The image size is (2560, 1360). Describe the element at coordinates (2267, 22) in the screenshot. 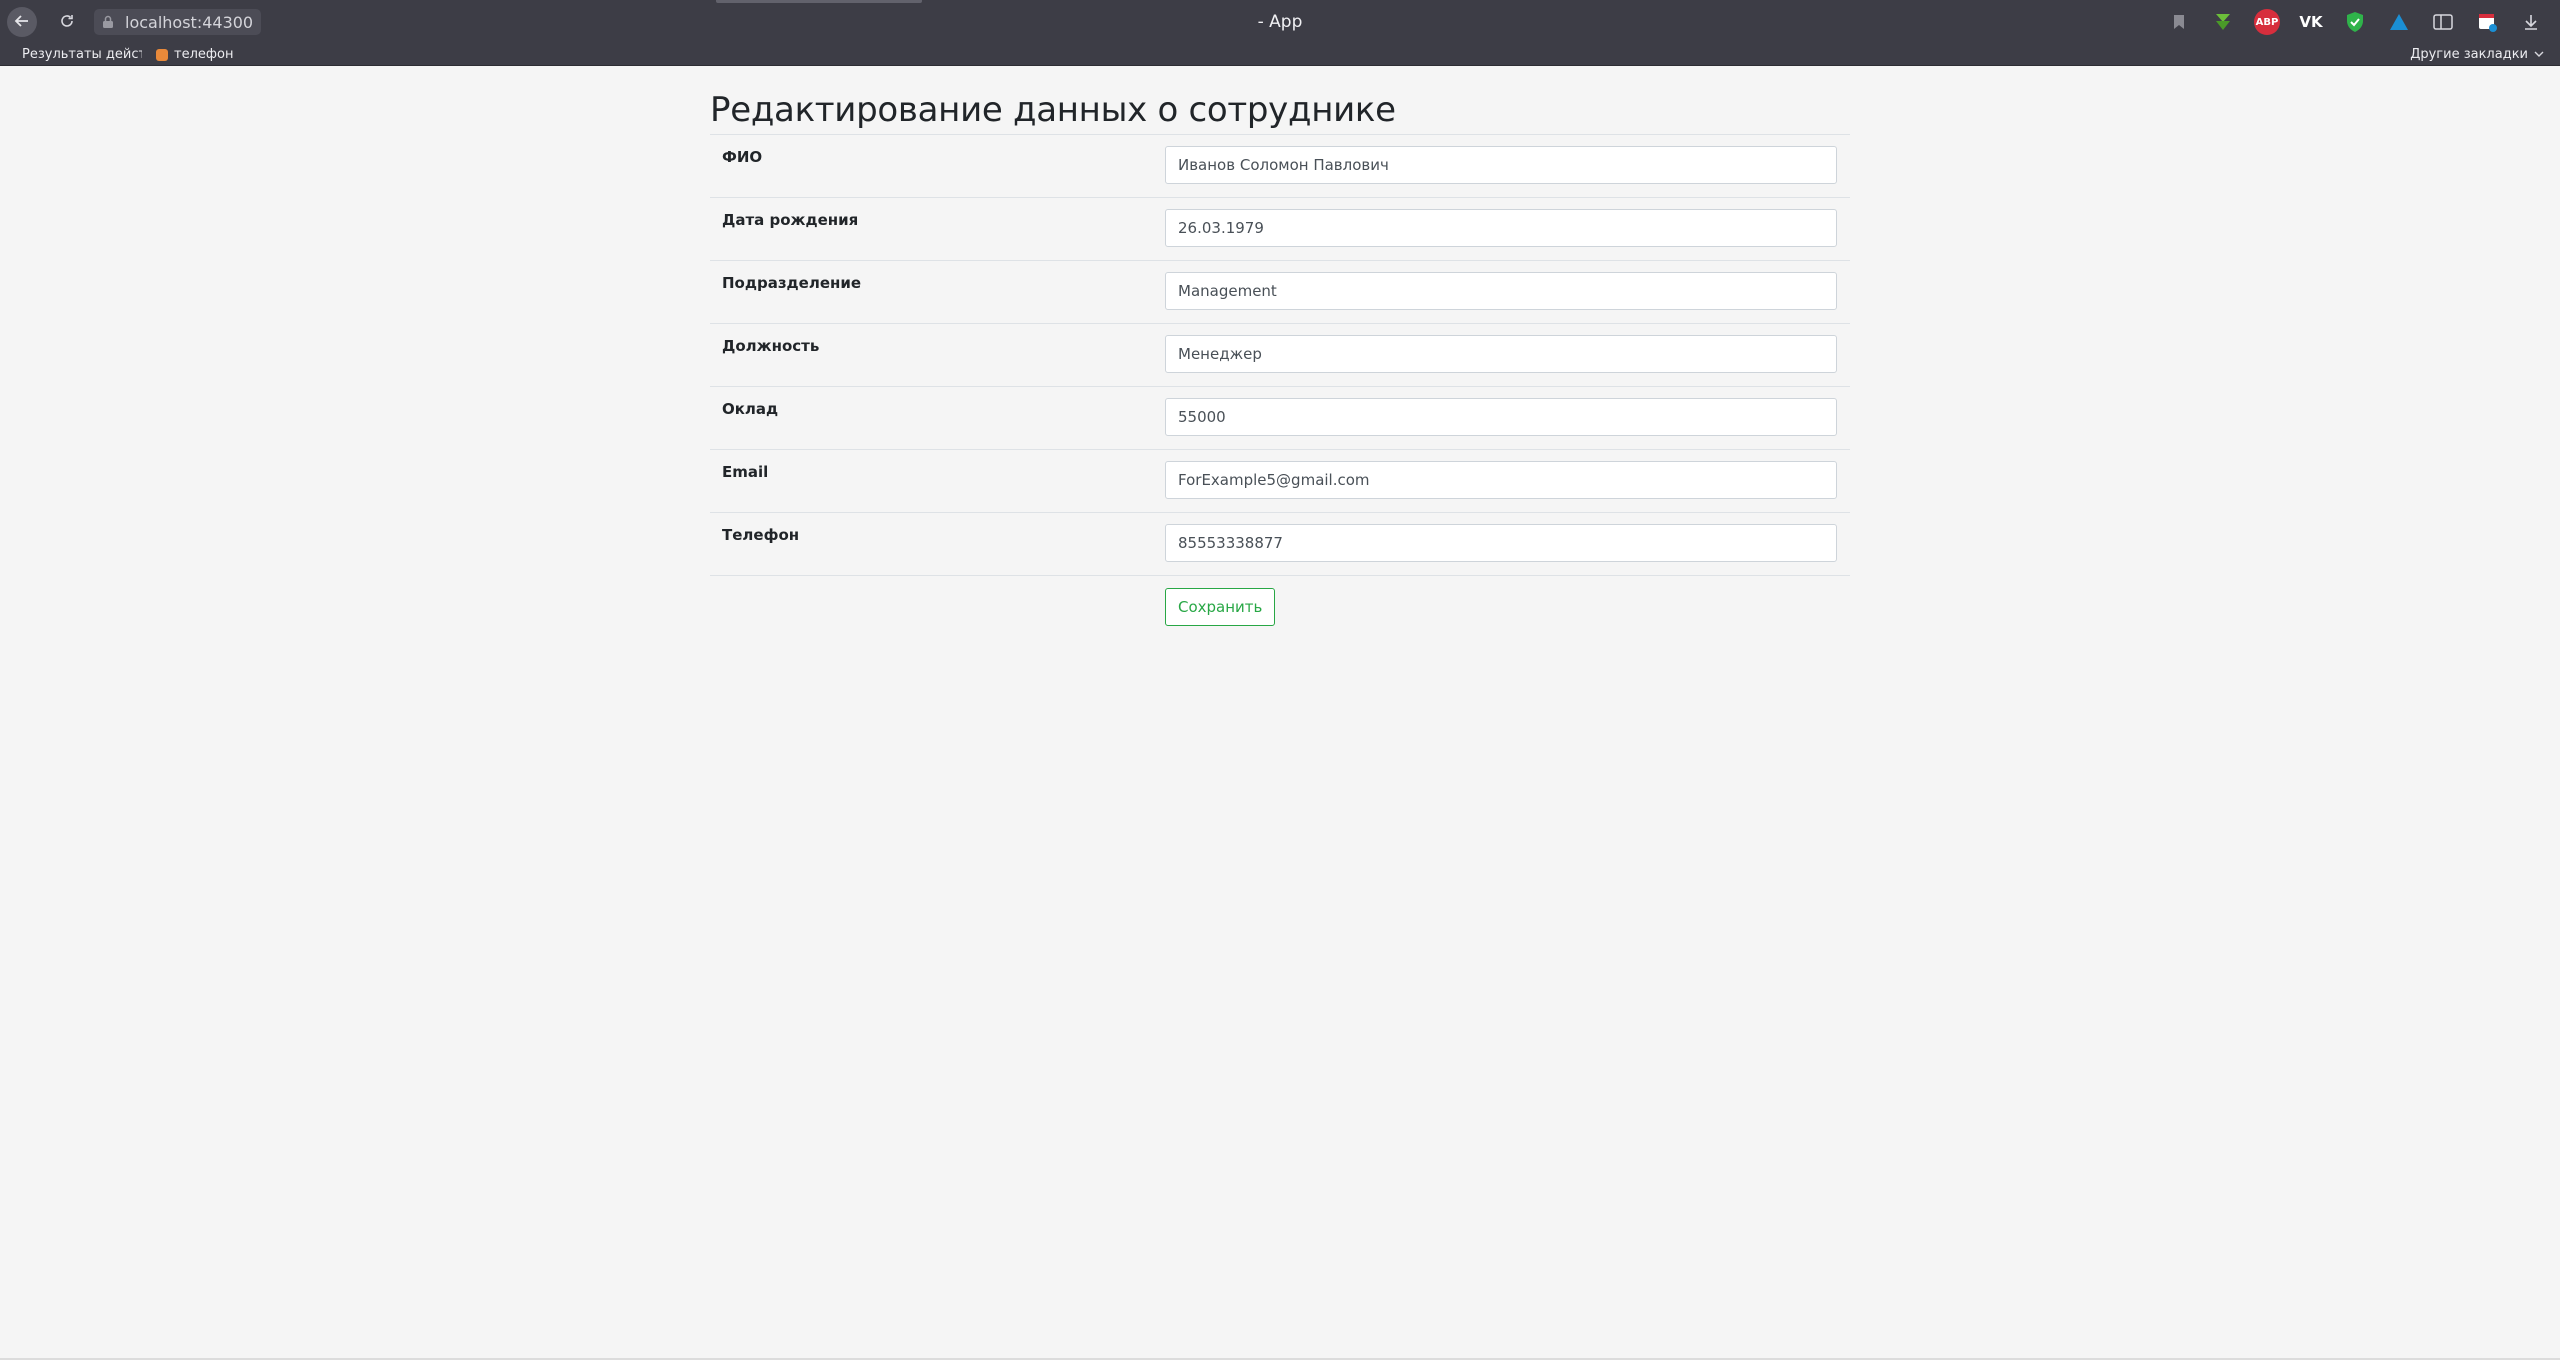

I see `adblock-plus-icon: ABP` at that location.